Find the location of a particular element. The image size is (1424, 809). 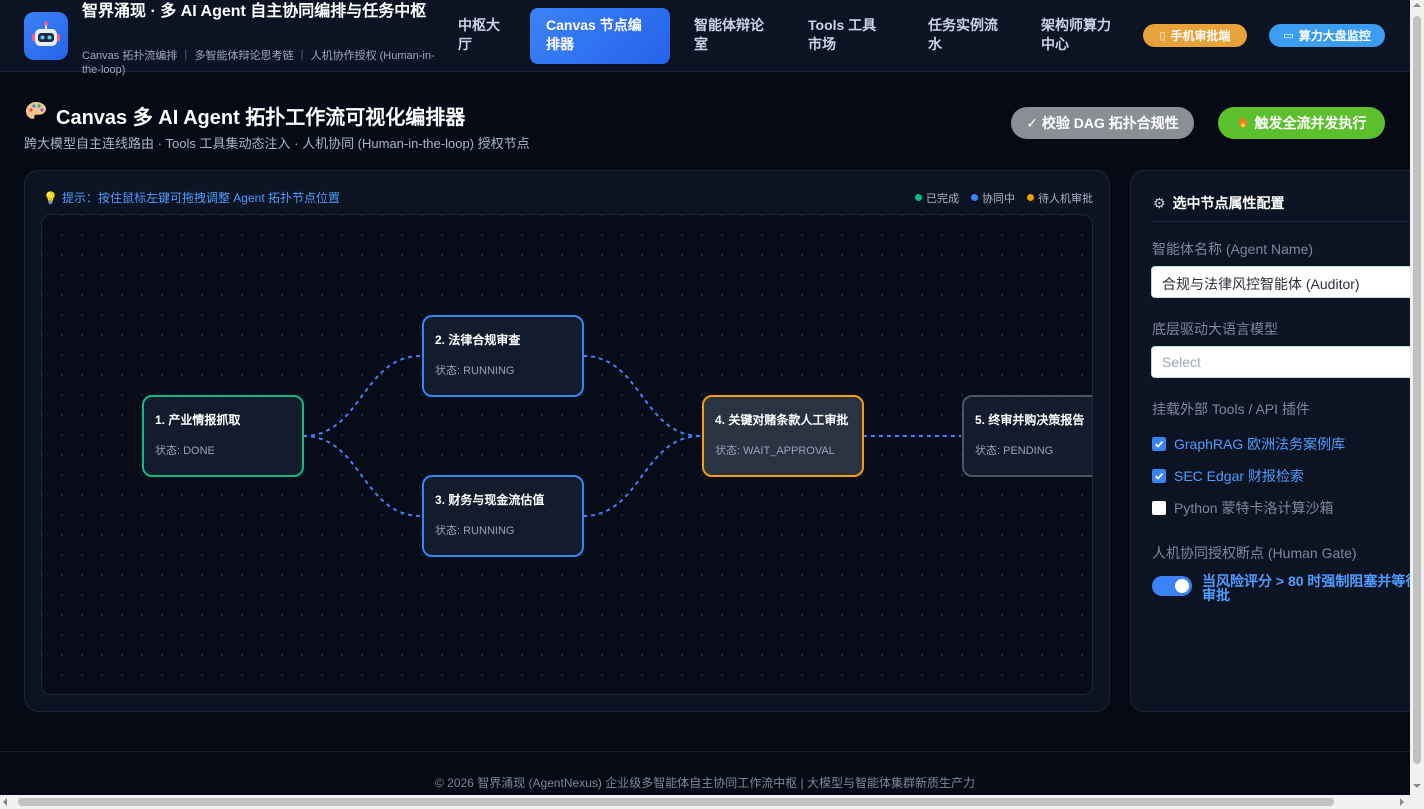

node-title: 5. 终审并购决策报告 is located at coordinates (1030, 420).